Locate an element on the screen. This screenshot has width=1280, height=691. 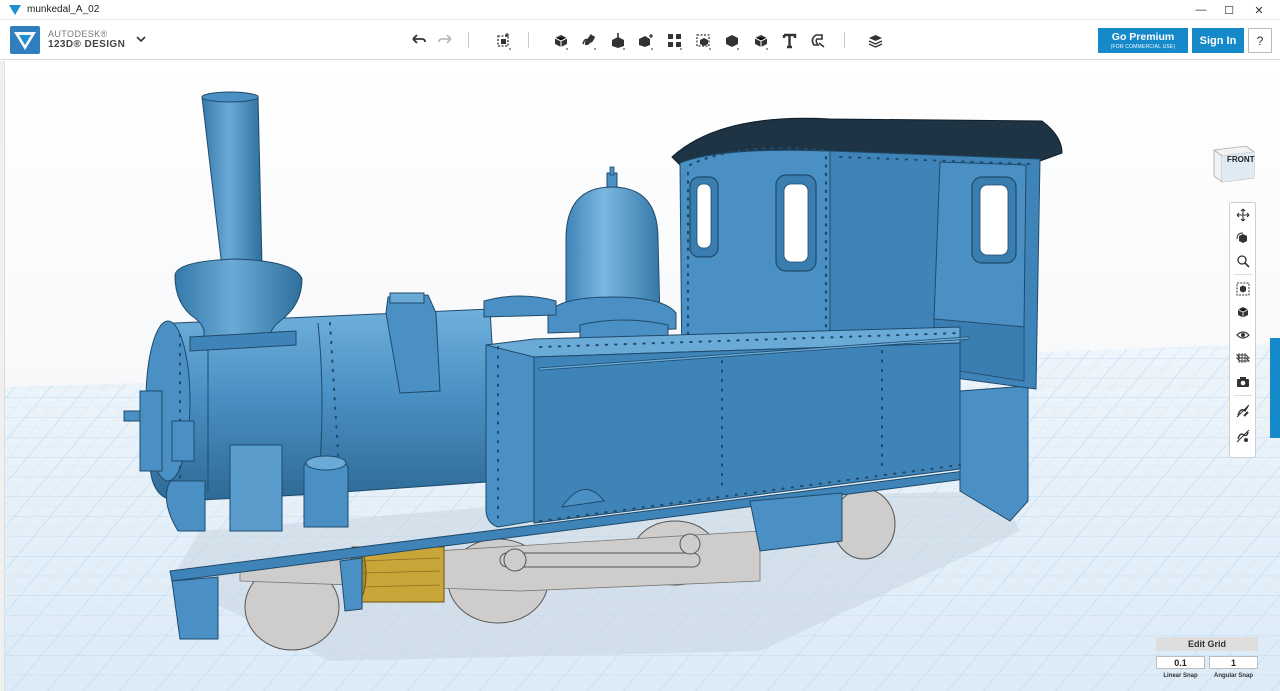
edit-grid-panel: Edit Grid 0.1 1 Linear Snap Angular Snap is located at coordinates (1207, 660).